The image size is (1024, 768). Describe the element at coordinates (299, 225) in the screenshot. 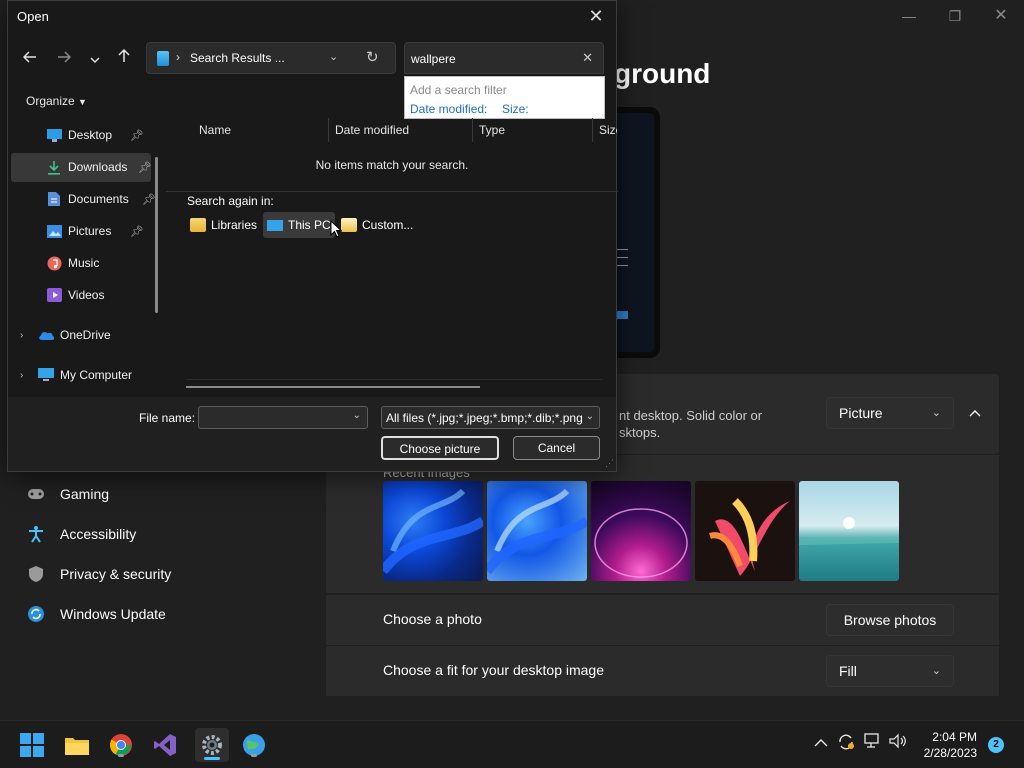

I see `search-again-this-pc: This PC` at that location.